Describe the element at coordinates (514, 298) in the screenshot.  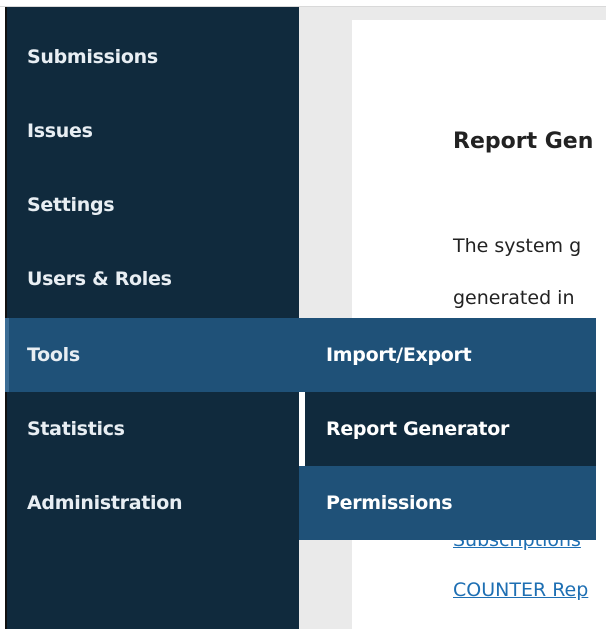
I see `description-line-2: generated in` at that location.